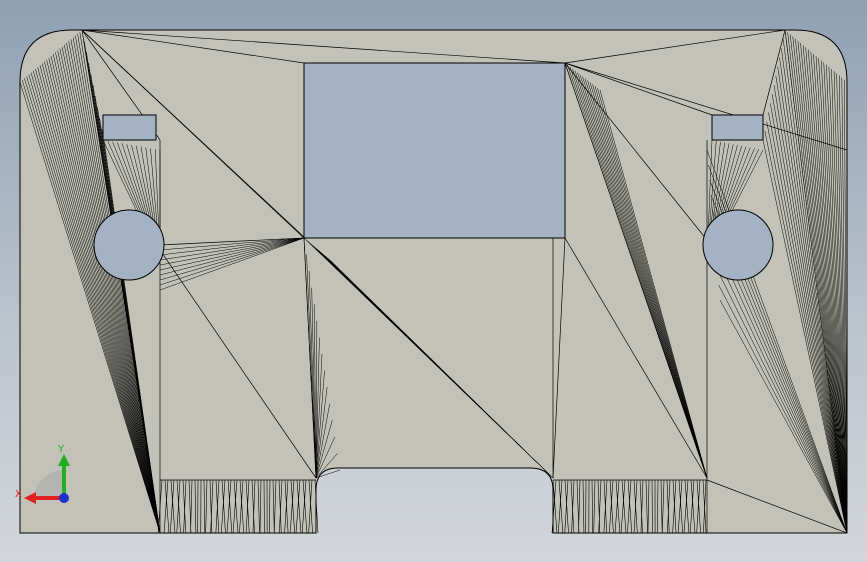 The width and height of the screenshot is (867, 562). What do you see at coordinates (42, 474) in the screenshot?
I see `coordinate-triad-icon: Y X` at bounding box center [42, 474].